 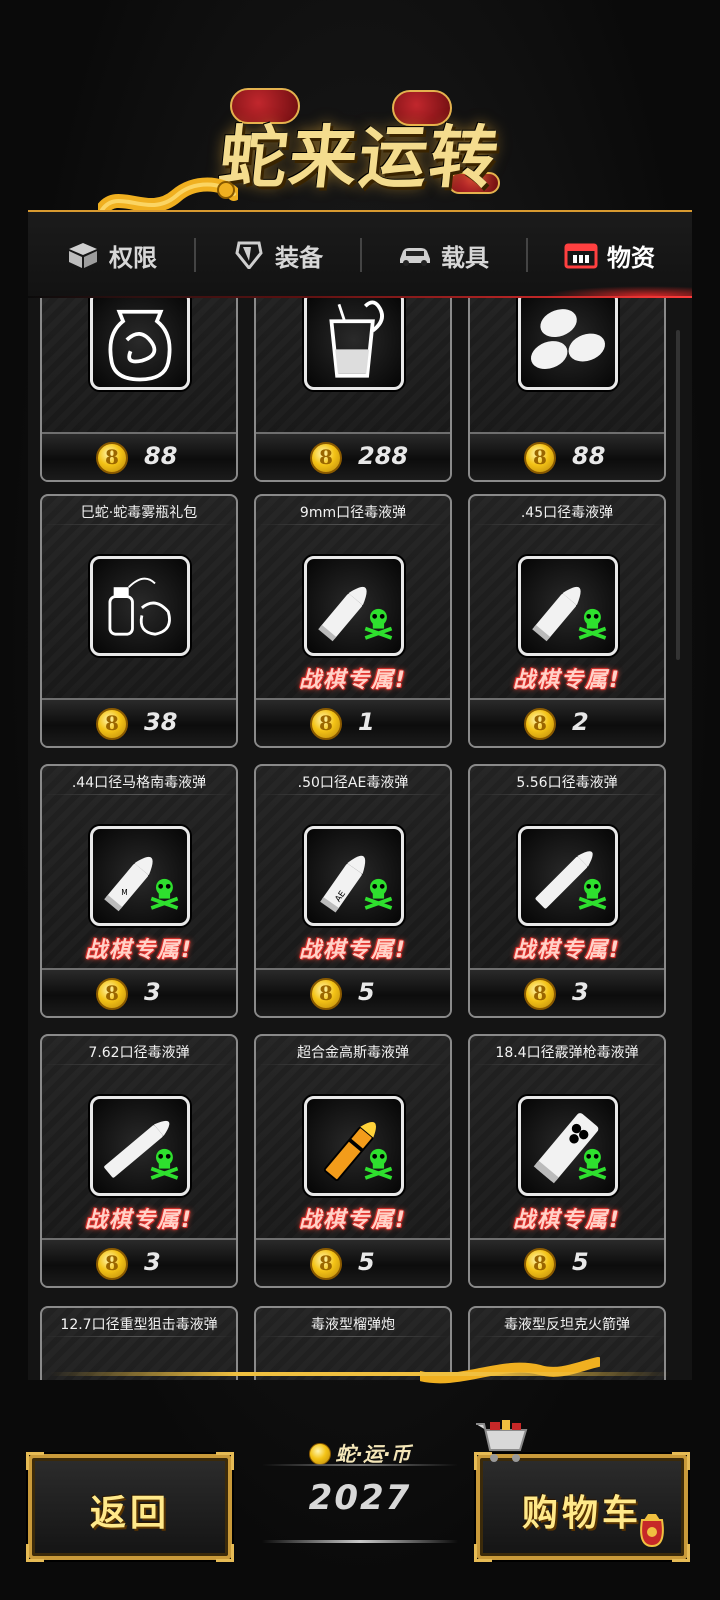 I want to click on item-name: .45口径毒液弹, so click(x=567, y=513).